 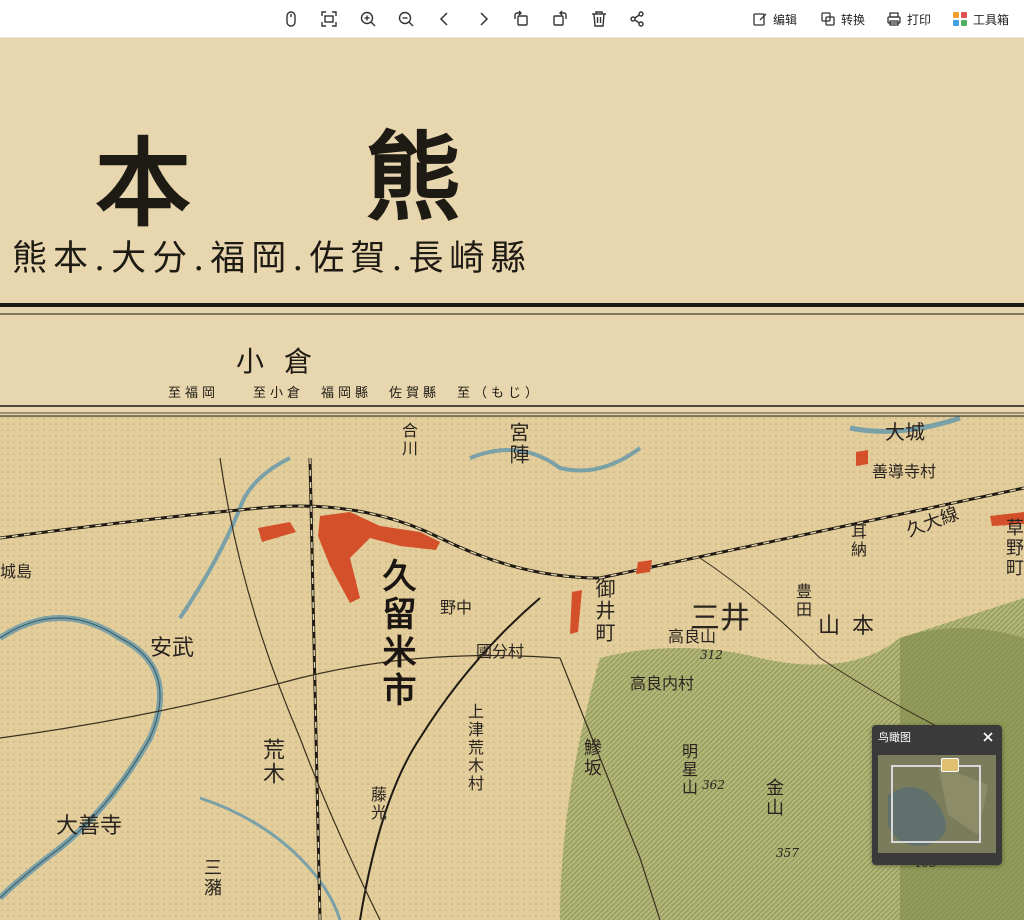 What do you see at coordinates (853, 19) in the screenshot?
I see `convert-label: 转换` at bounding box center [853, 19].